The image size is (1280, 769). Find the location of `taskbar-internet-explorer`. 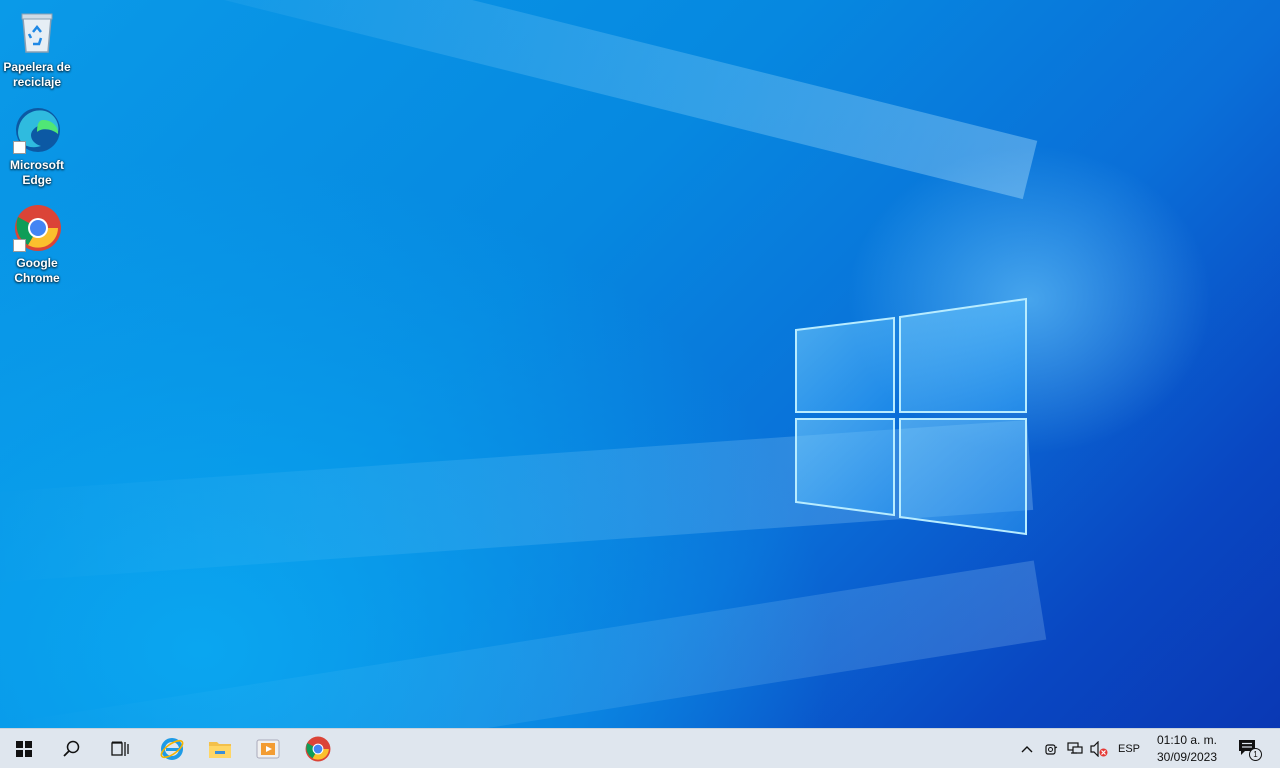

taskbar-internet-explorer is located at coordinates (172, 749).